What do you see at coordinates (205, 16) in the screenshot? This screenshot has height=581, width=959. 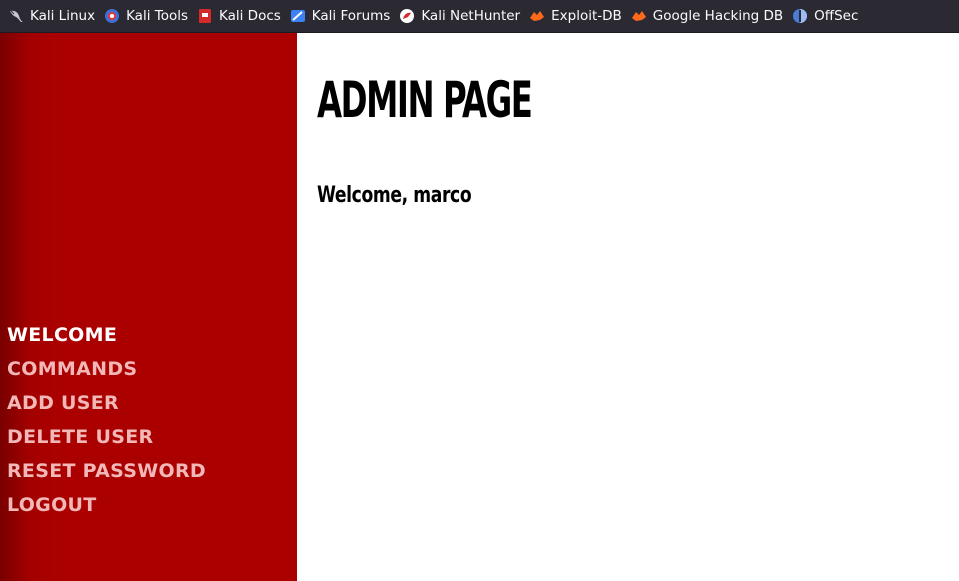 I see `kali-docs-icon` at bounding box center [205, 16].